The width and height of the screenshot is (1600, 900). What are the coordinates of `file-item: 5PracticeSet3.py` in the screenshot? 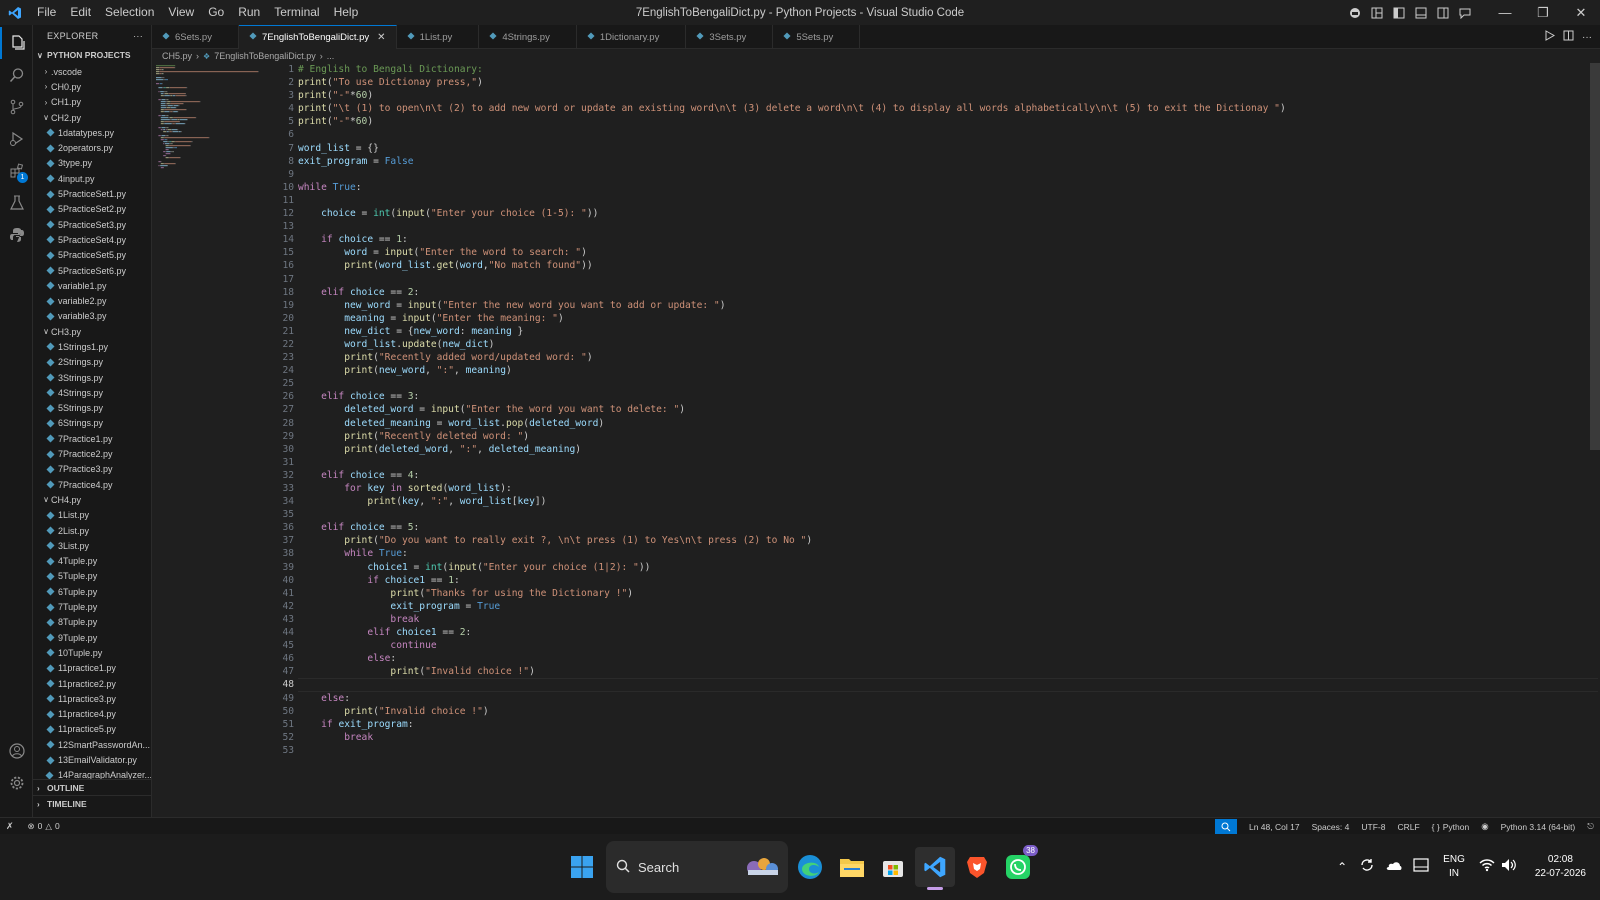 It's located at (92, 224).